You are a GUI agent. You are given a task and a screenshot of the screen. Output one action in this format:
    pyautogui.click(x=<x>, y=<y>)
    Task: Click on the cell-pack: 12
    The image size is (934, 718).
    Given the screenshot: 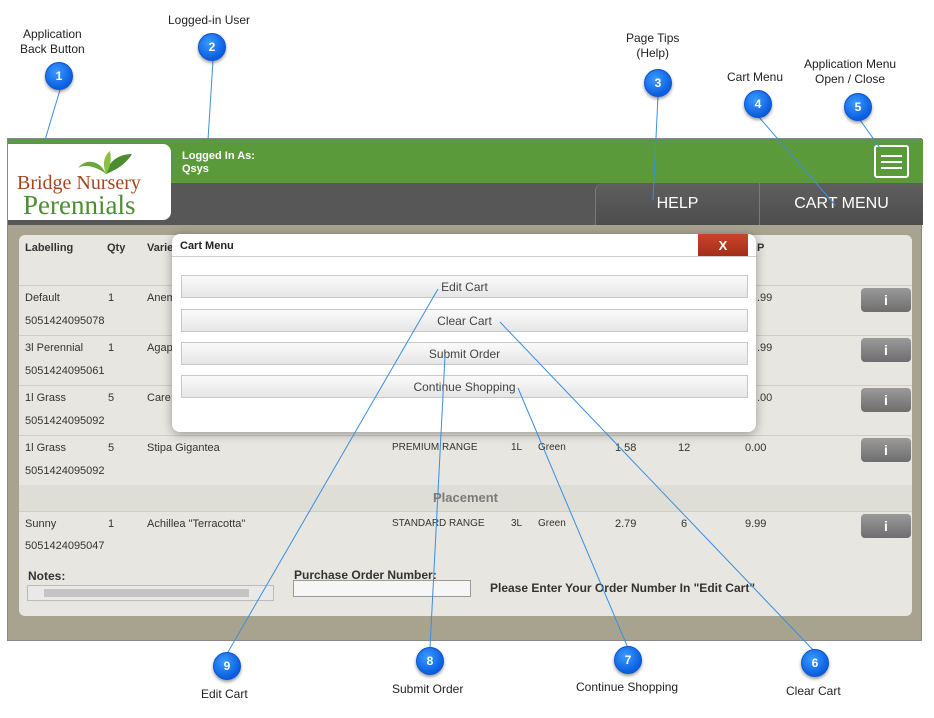 What is the action you would take?
    pyautogui.click(x=684, y=448)
    